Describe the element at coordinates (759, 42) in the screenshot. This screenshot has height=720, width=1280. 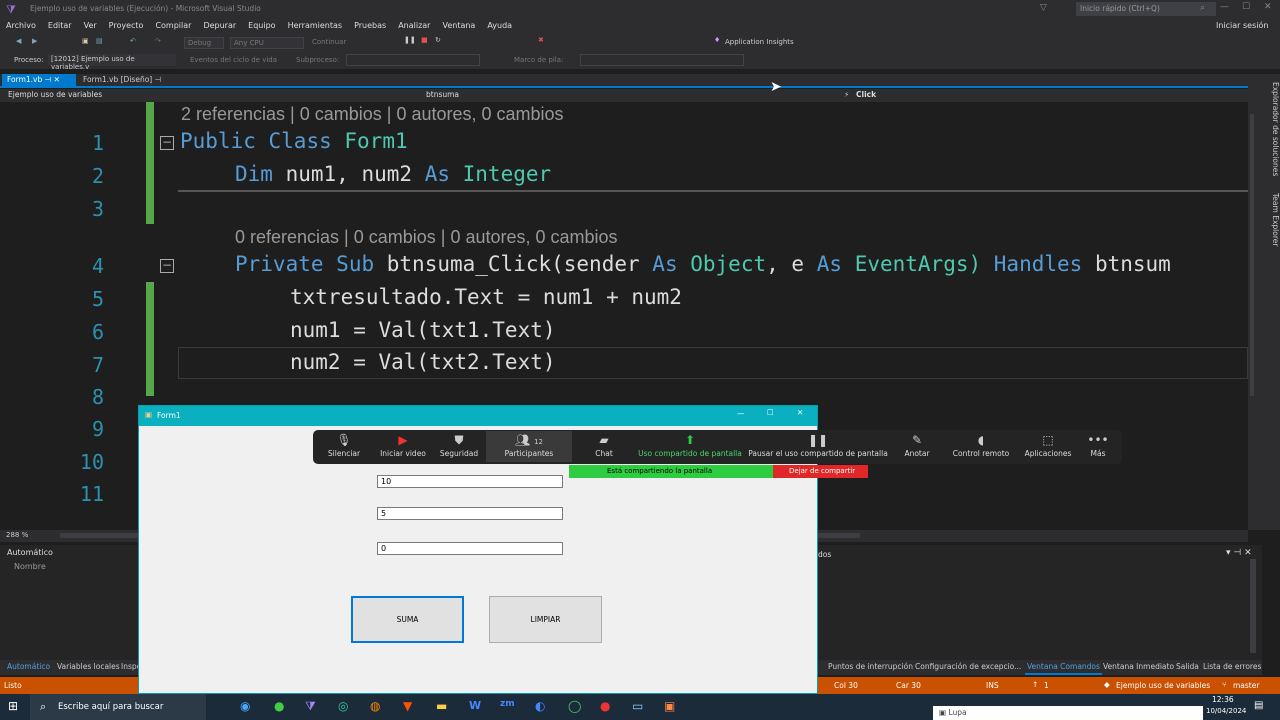
I see `insights-button: Application Insights` at that location.